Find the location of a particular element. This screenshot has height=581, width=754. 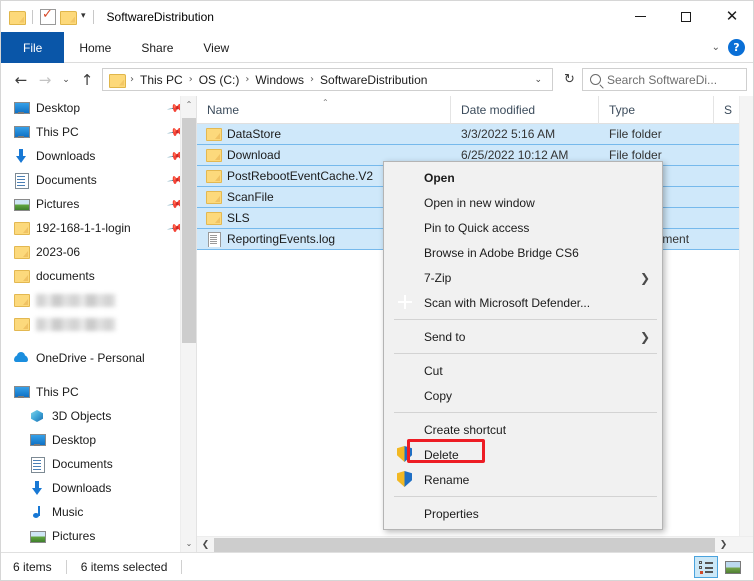

sidebar-item-documents: Documents 📌 is located at coordinates (98, 180).